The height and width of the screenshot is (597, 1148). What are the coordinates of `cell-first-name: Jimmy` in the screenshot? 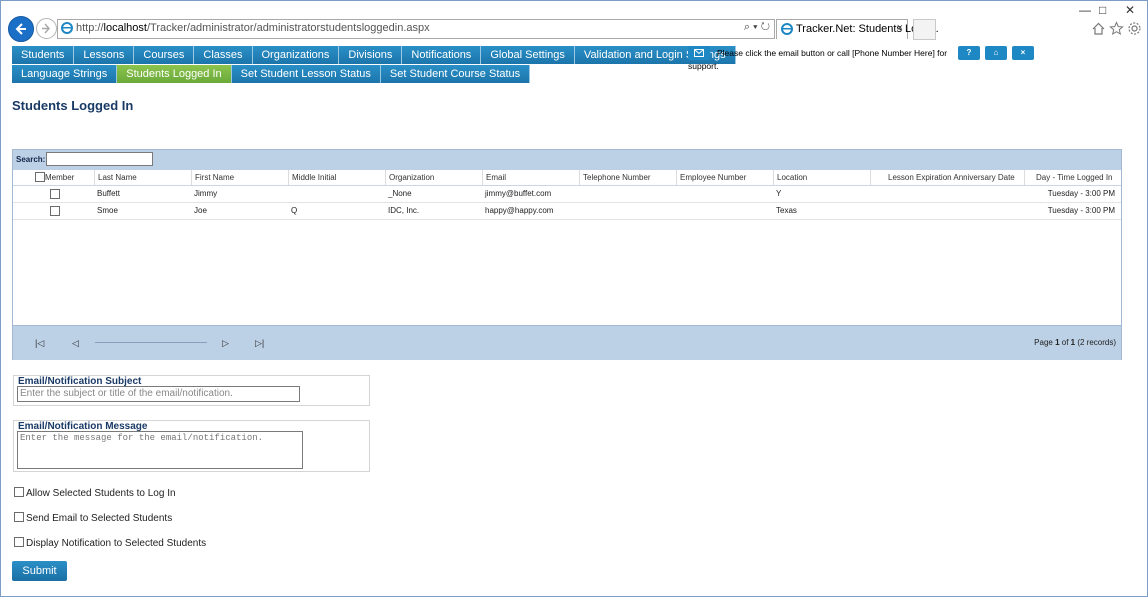 It's located at (206, 193).